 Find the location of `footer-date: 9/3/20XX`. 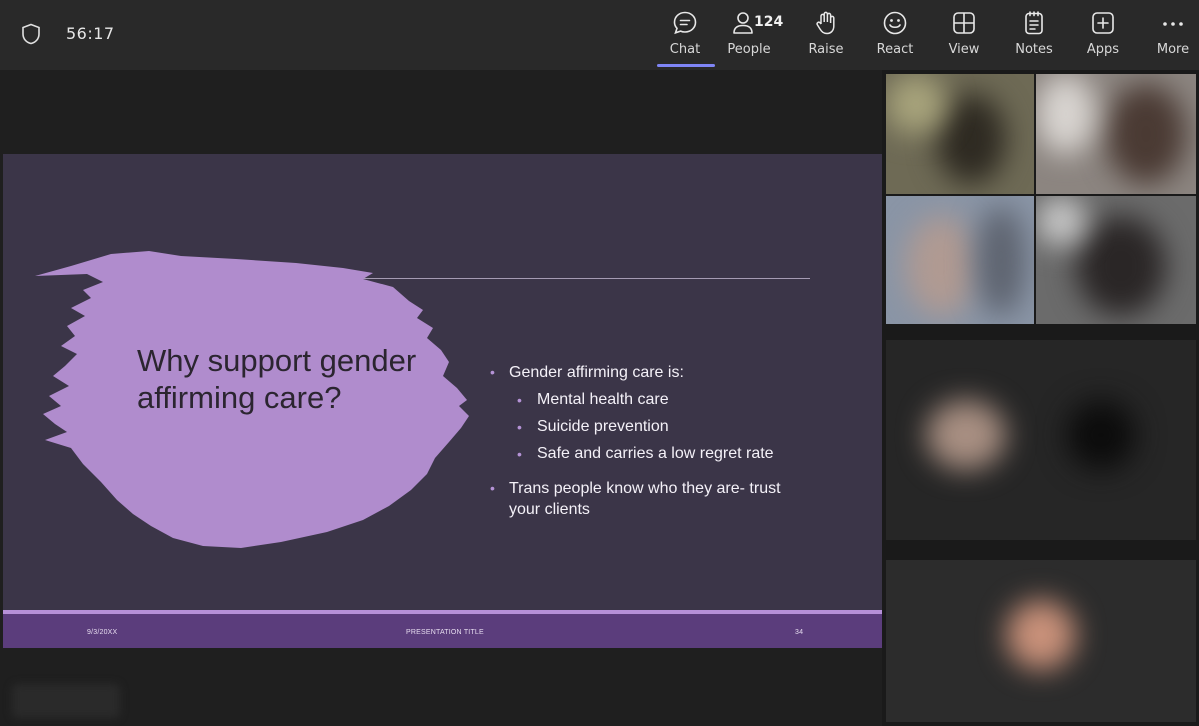

footer-date: 9/3/20XX is located at coordinates (102, 632).